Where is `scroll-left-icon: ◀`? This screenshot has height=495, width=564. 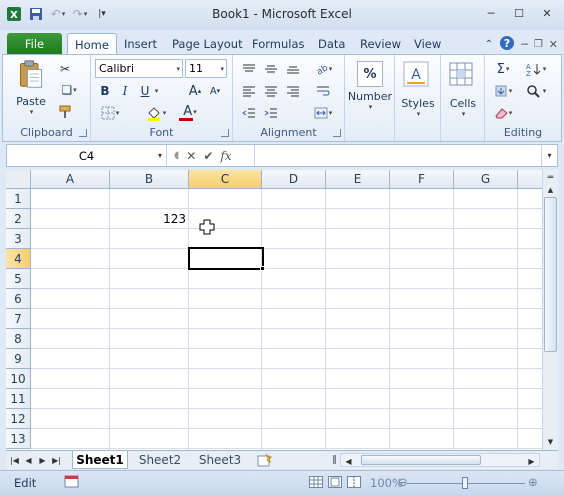
scroll-left-icon: ◀ is located at coordinates (348, 461).